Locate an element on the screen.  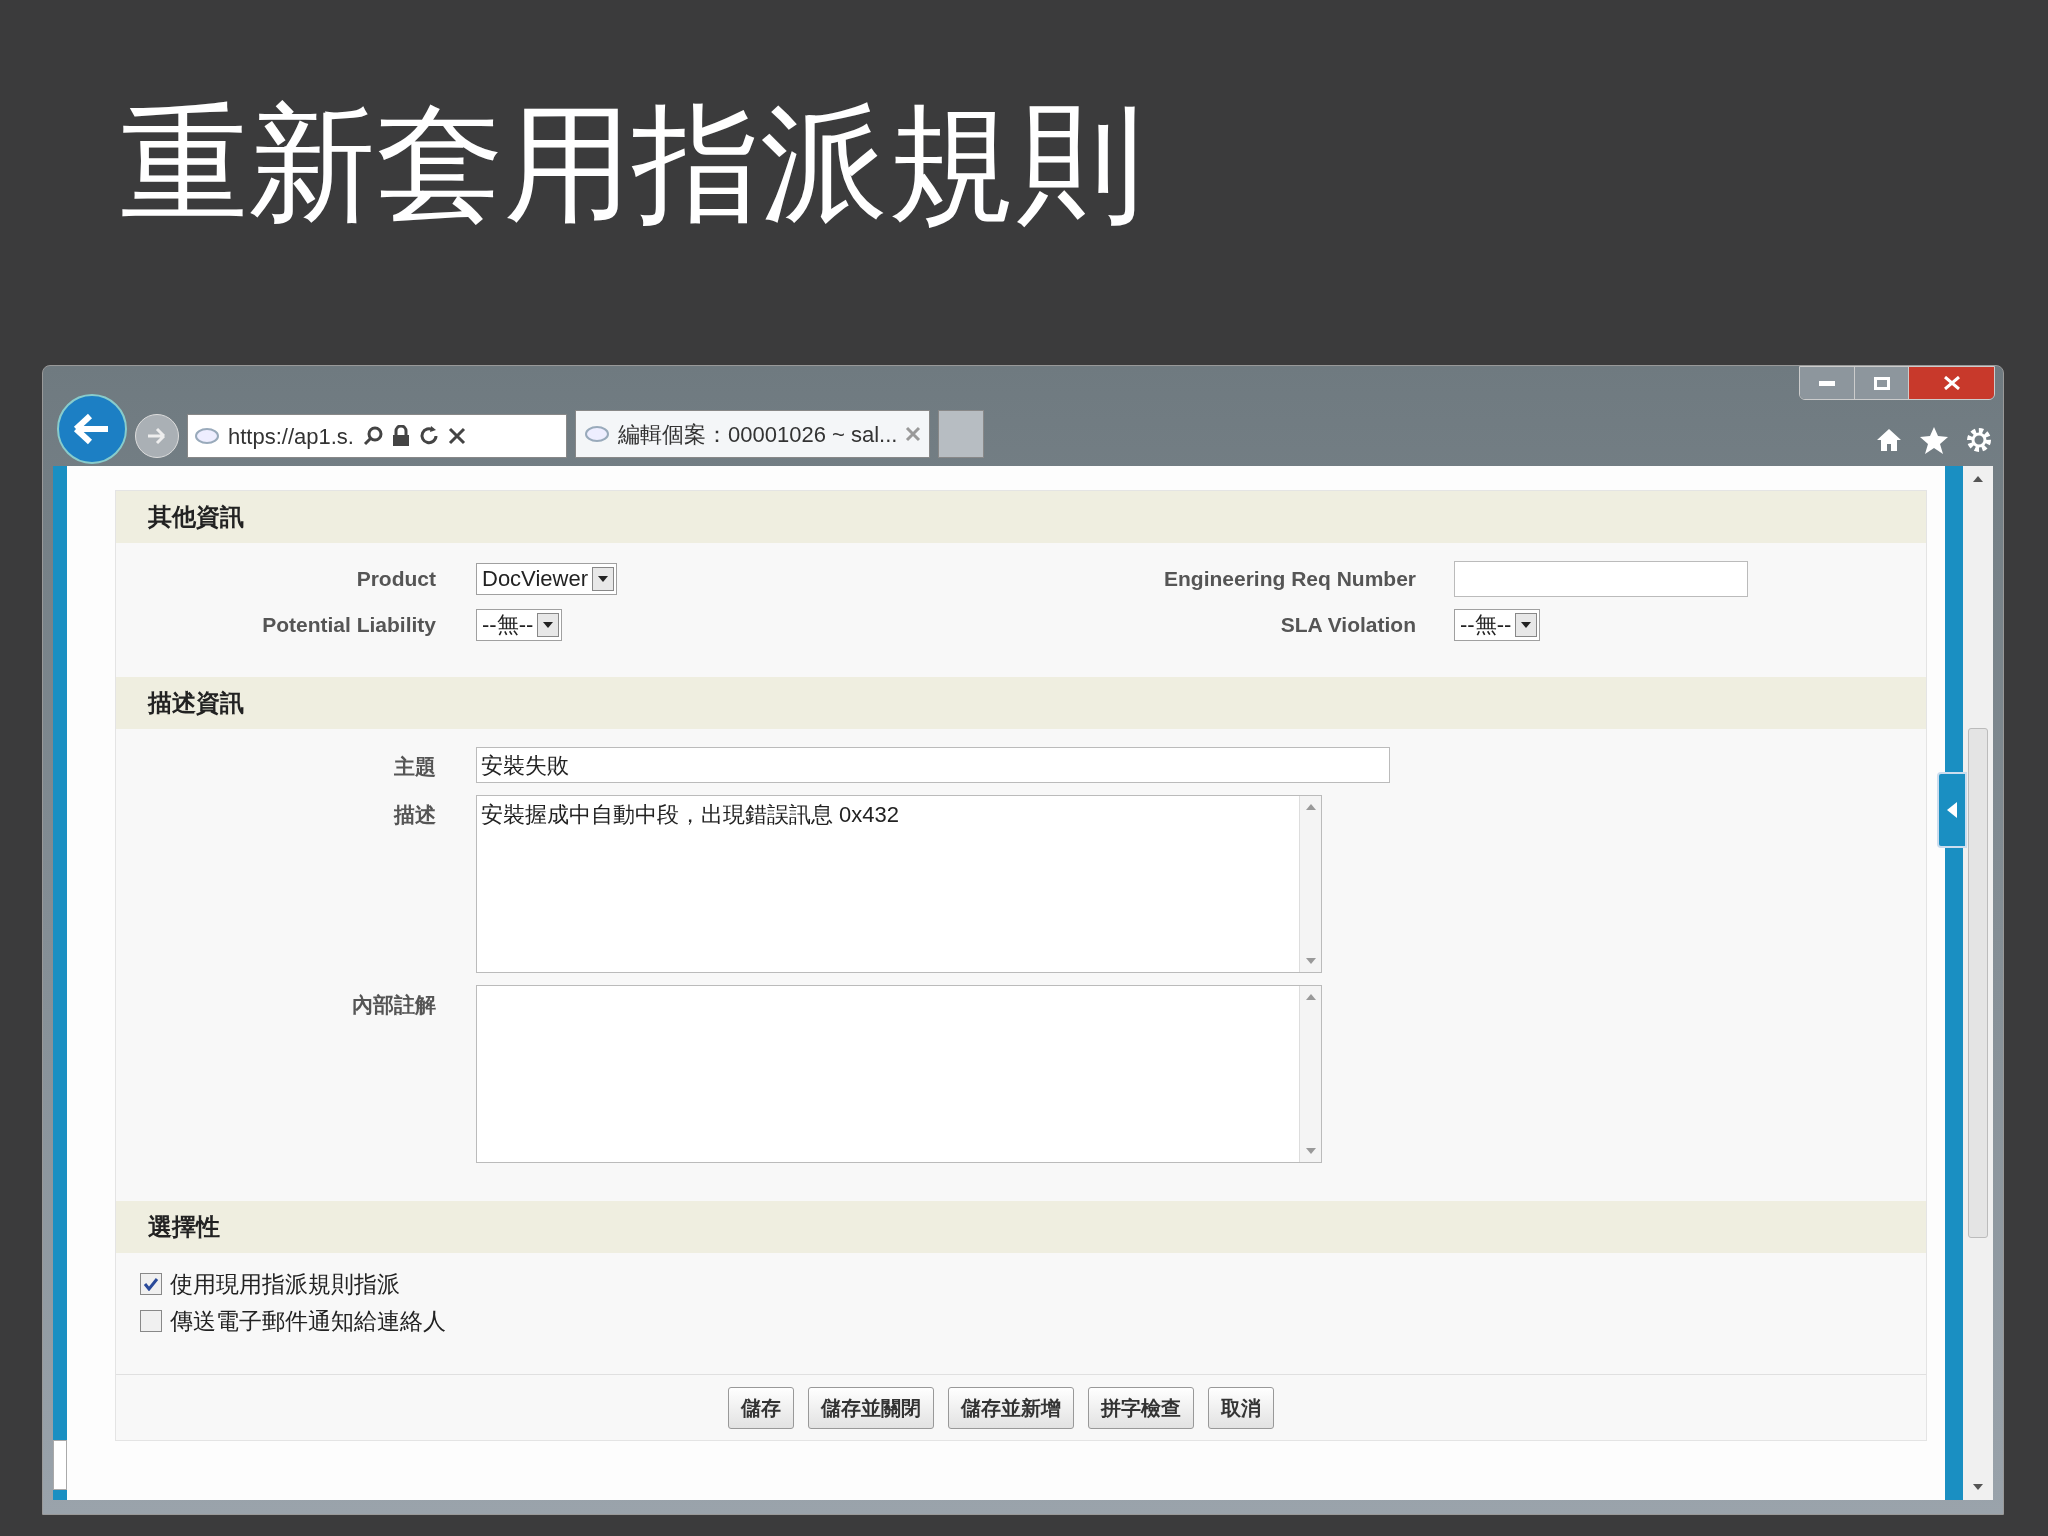
minimize-button is located at coordinates (1827, 383).